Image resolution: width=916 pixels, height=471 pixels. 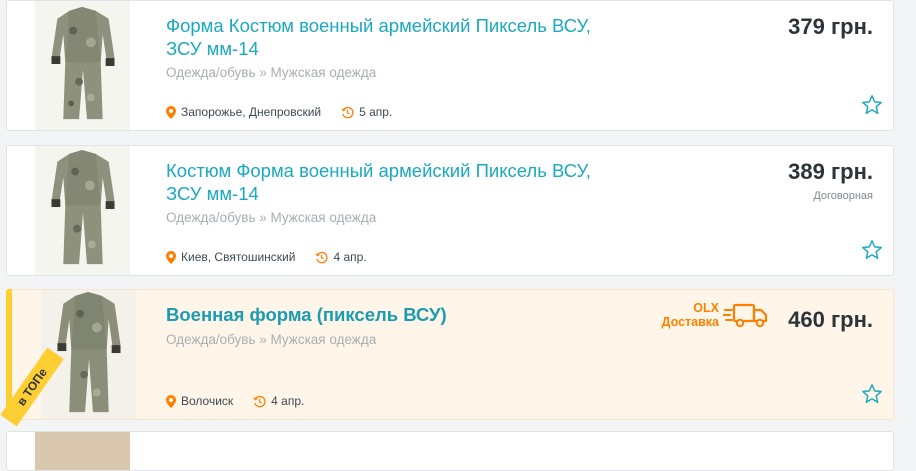 What do you see at coordinates (830, 171) in the screenshot?
I see `listing-price: 389 грн.` at bounding box center [830, 171].